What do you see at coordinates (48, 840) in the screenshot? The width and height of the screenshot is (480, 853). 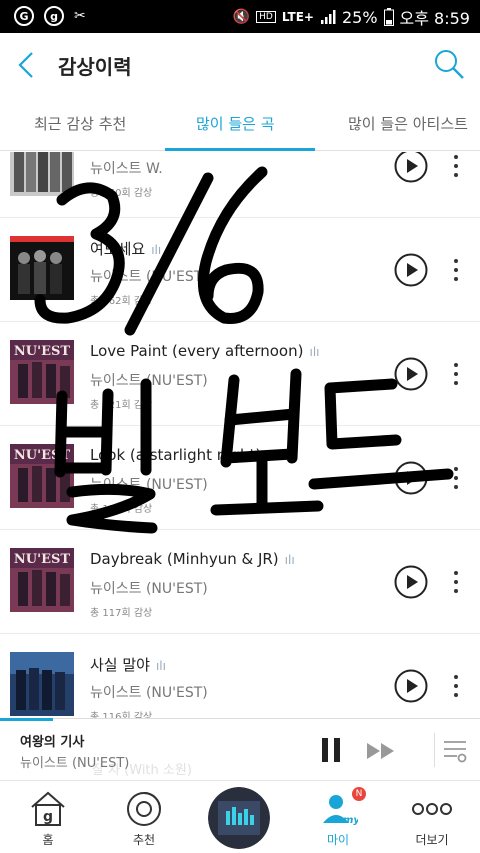 I see `nav-home-label: 홈` at bounding box center [48, 840].